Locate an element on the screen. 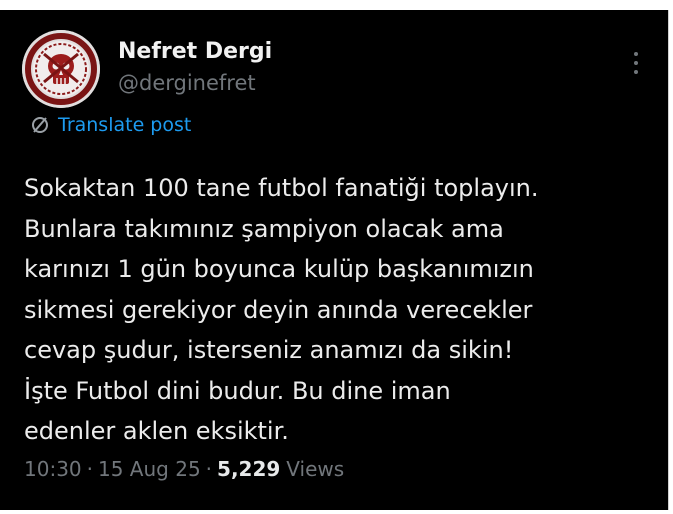 The height and width of the screenshot is (514, 673). avatar is located at coordinates (61, 69).